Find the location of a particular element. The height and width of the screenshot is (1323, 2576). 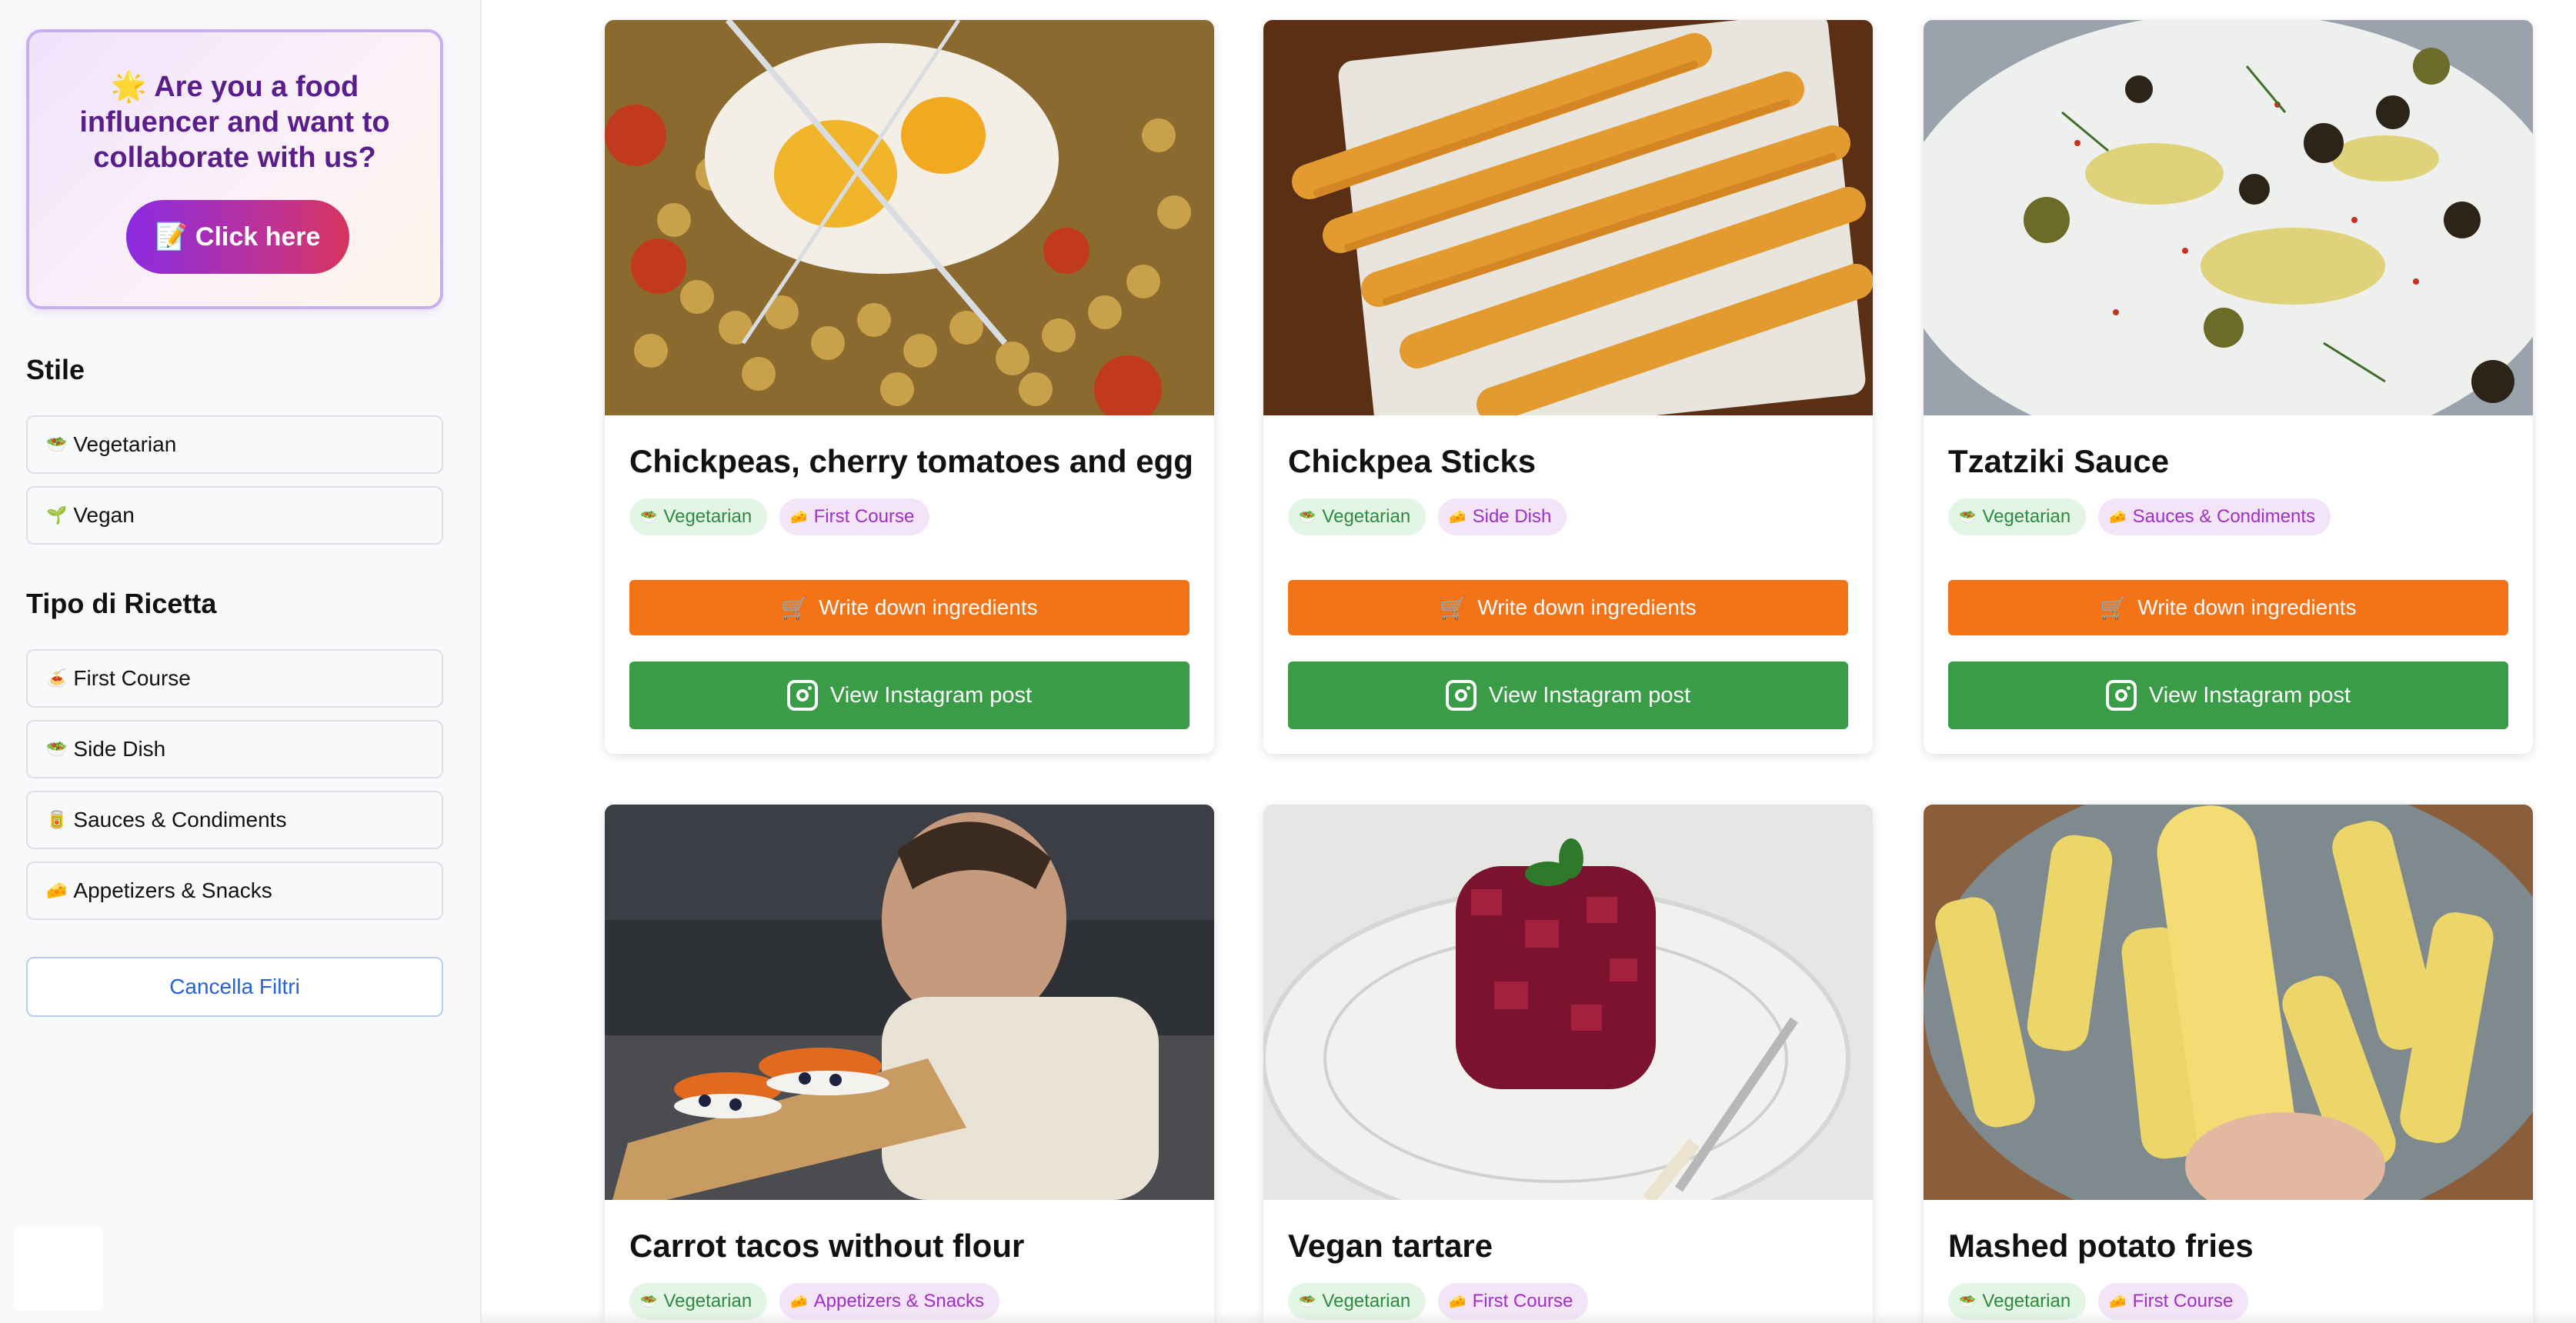

recipe-title: Chickpea Sticks is located at coordinates (1413, 461).